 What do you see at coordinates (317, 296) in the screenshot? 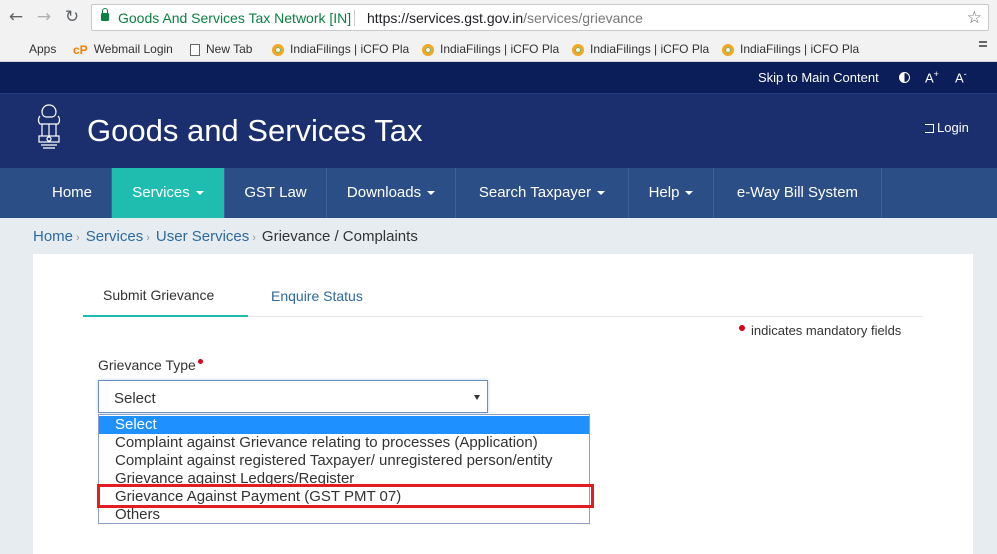
I see `tab-enquire-status: Enquire Status` at bounding box center [317, 296].